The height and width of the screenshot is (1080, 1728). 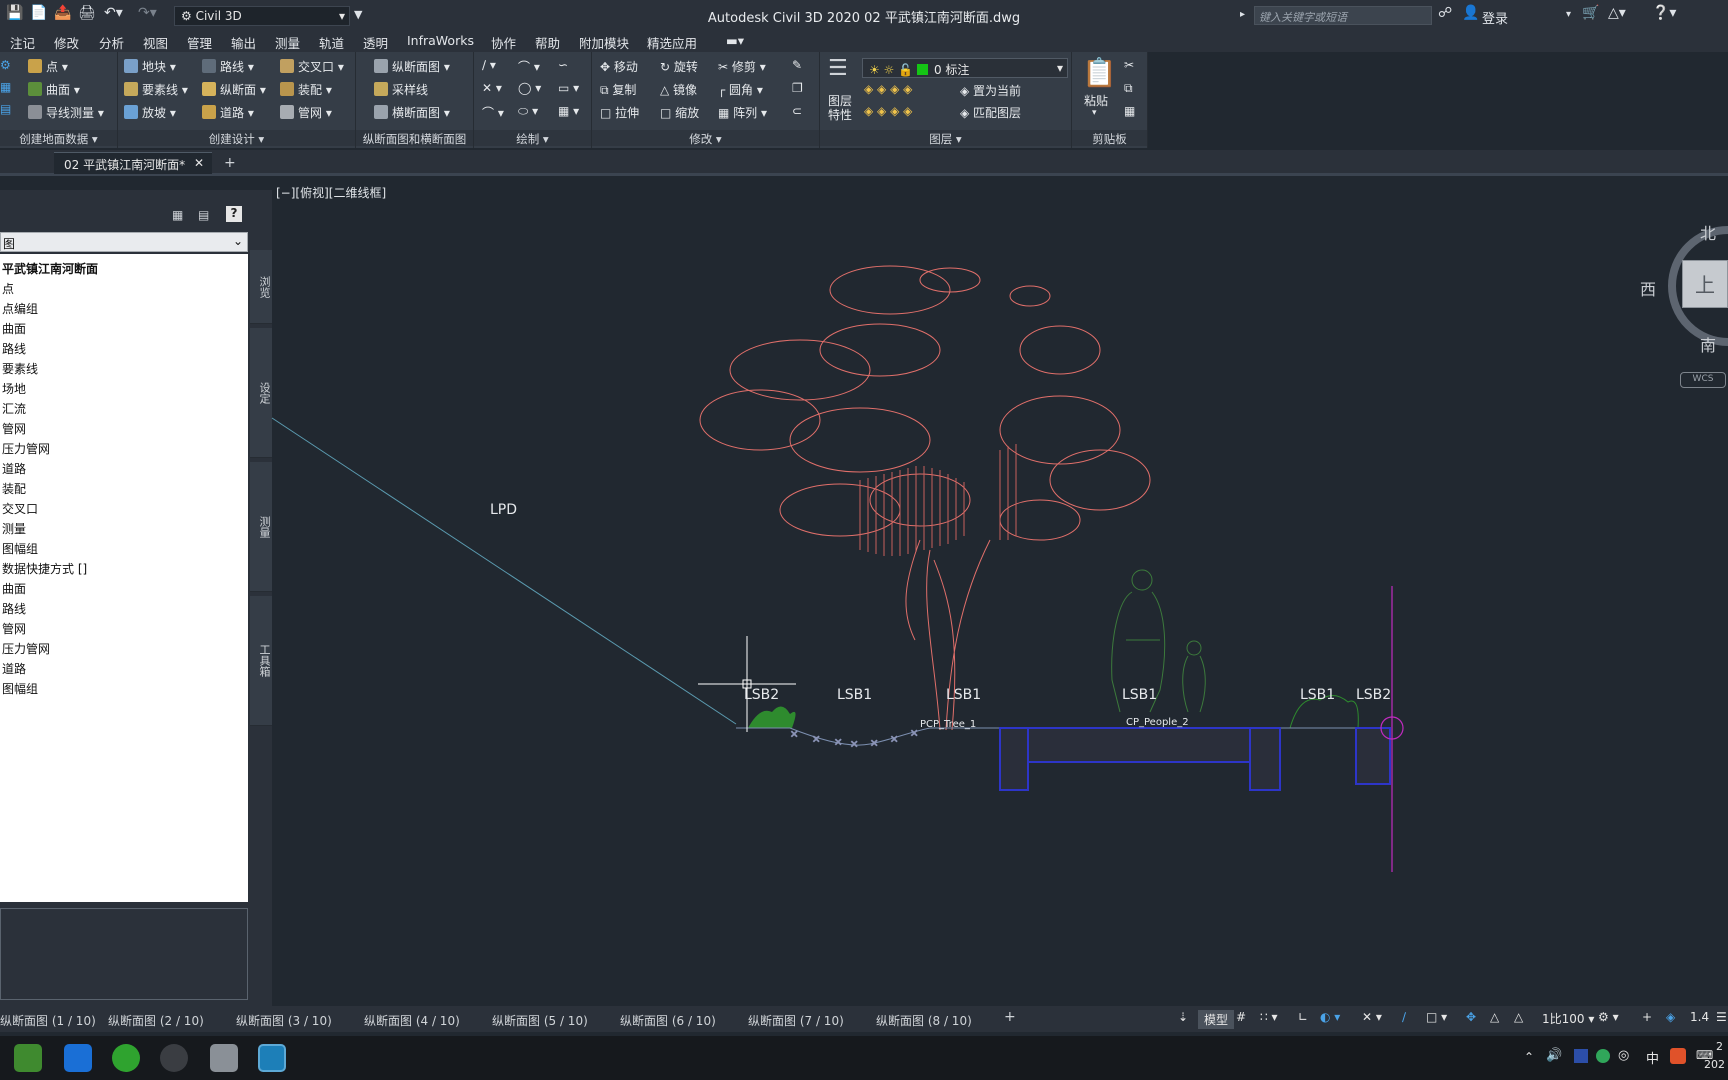 I want to click on tree-foliage-hatch, so click(x=938, y=500).